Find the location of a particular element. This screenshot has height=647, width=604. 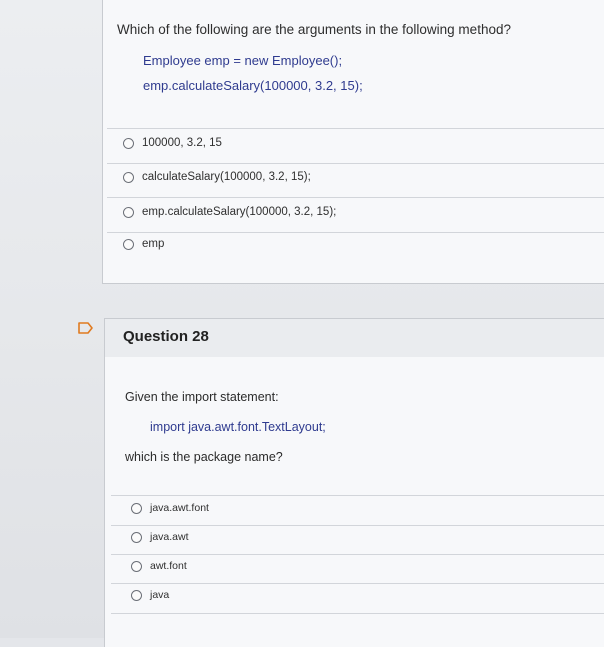

question-27-option-4: emp is located at coordinates (143, 244).